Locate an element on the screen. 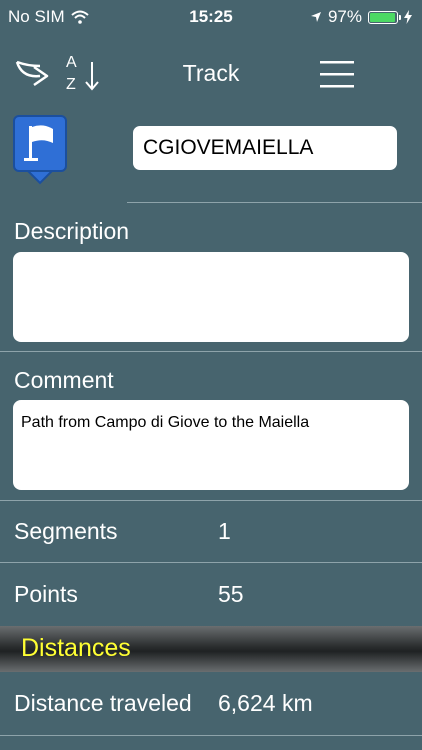 The width and height of the screenshot is (422, 750). comment-label: Comment is located at coordinates (64, 380).